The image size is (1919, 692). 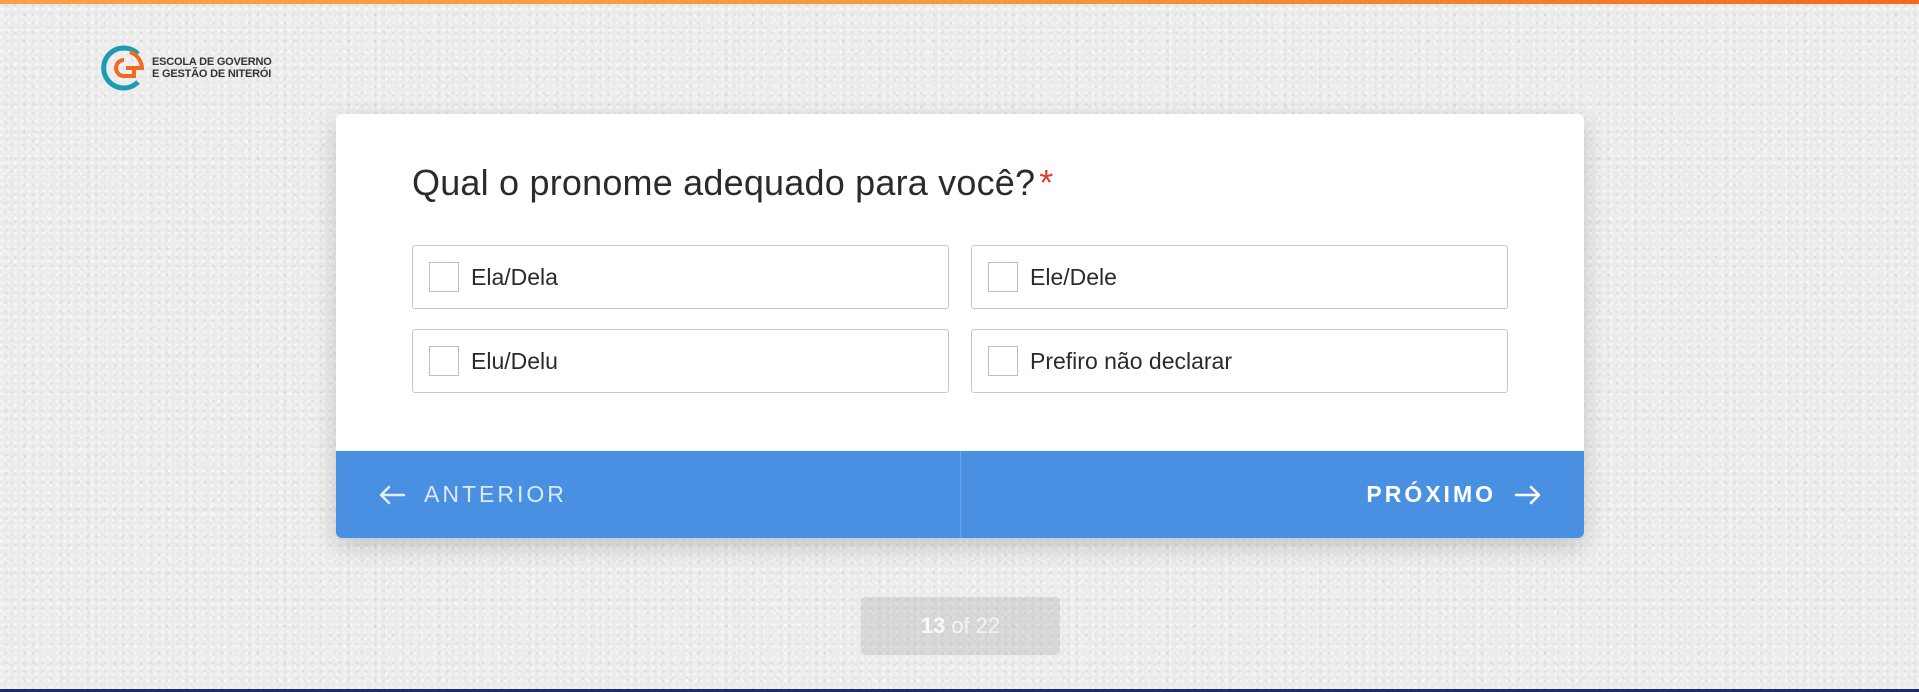 I want to click on logo-text: ESCOLA DE GOVERNO E GESTÃO DE NITERÓI, so click(x=212, y=68).